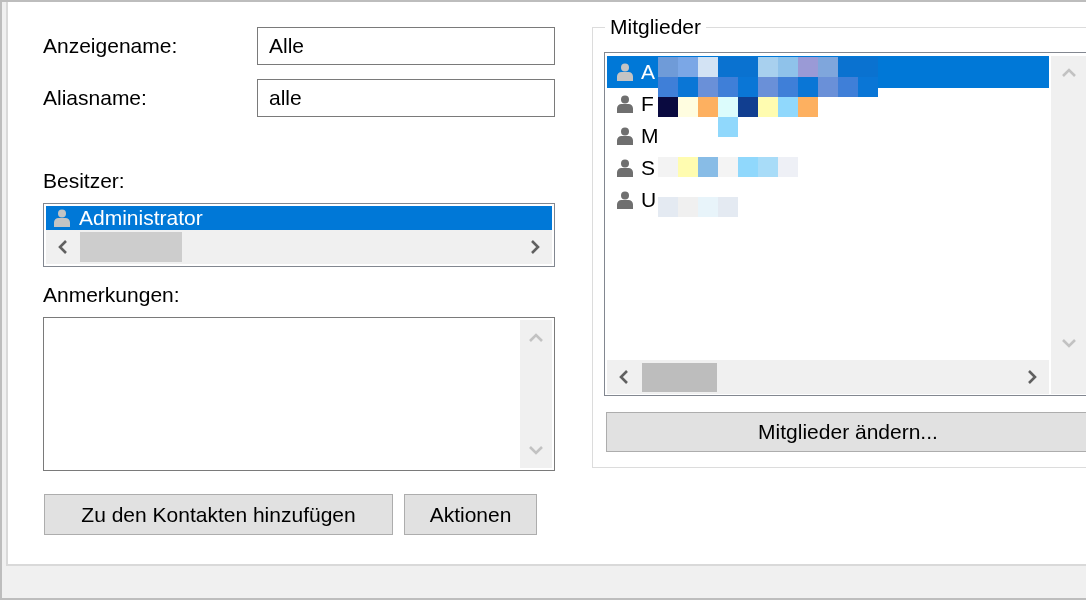  Describe the element at coordinates (84, 181) in the screenshot. I see `field-label: Besitzer:` at that location.